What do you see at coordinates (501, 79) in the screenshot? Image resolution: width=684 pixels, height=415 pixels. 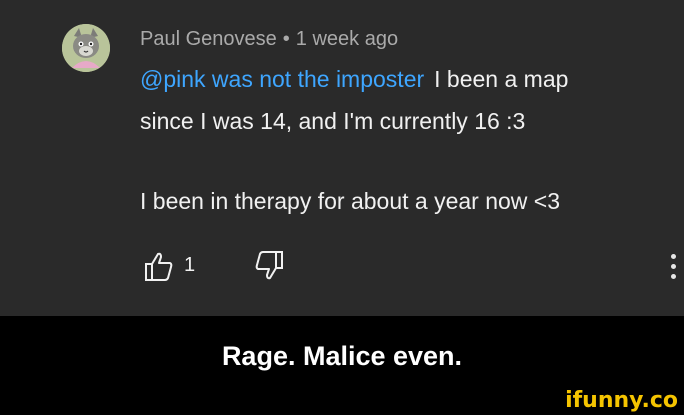 I see `comment-text-1: I been a map` at bounding box center [501, 79].